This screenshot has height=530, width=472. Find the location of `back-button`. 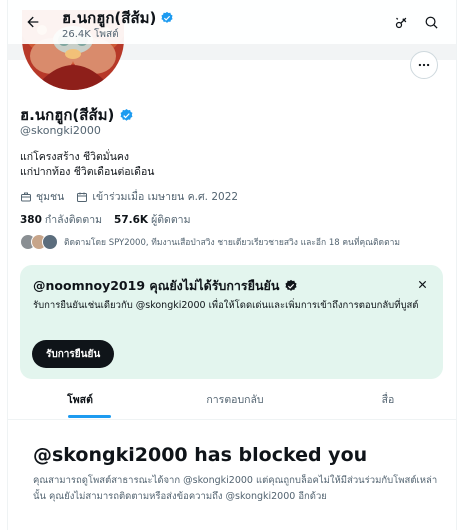

back-button is located at coordinates (33, 22).